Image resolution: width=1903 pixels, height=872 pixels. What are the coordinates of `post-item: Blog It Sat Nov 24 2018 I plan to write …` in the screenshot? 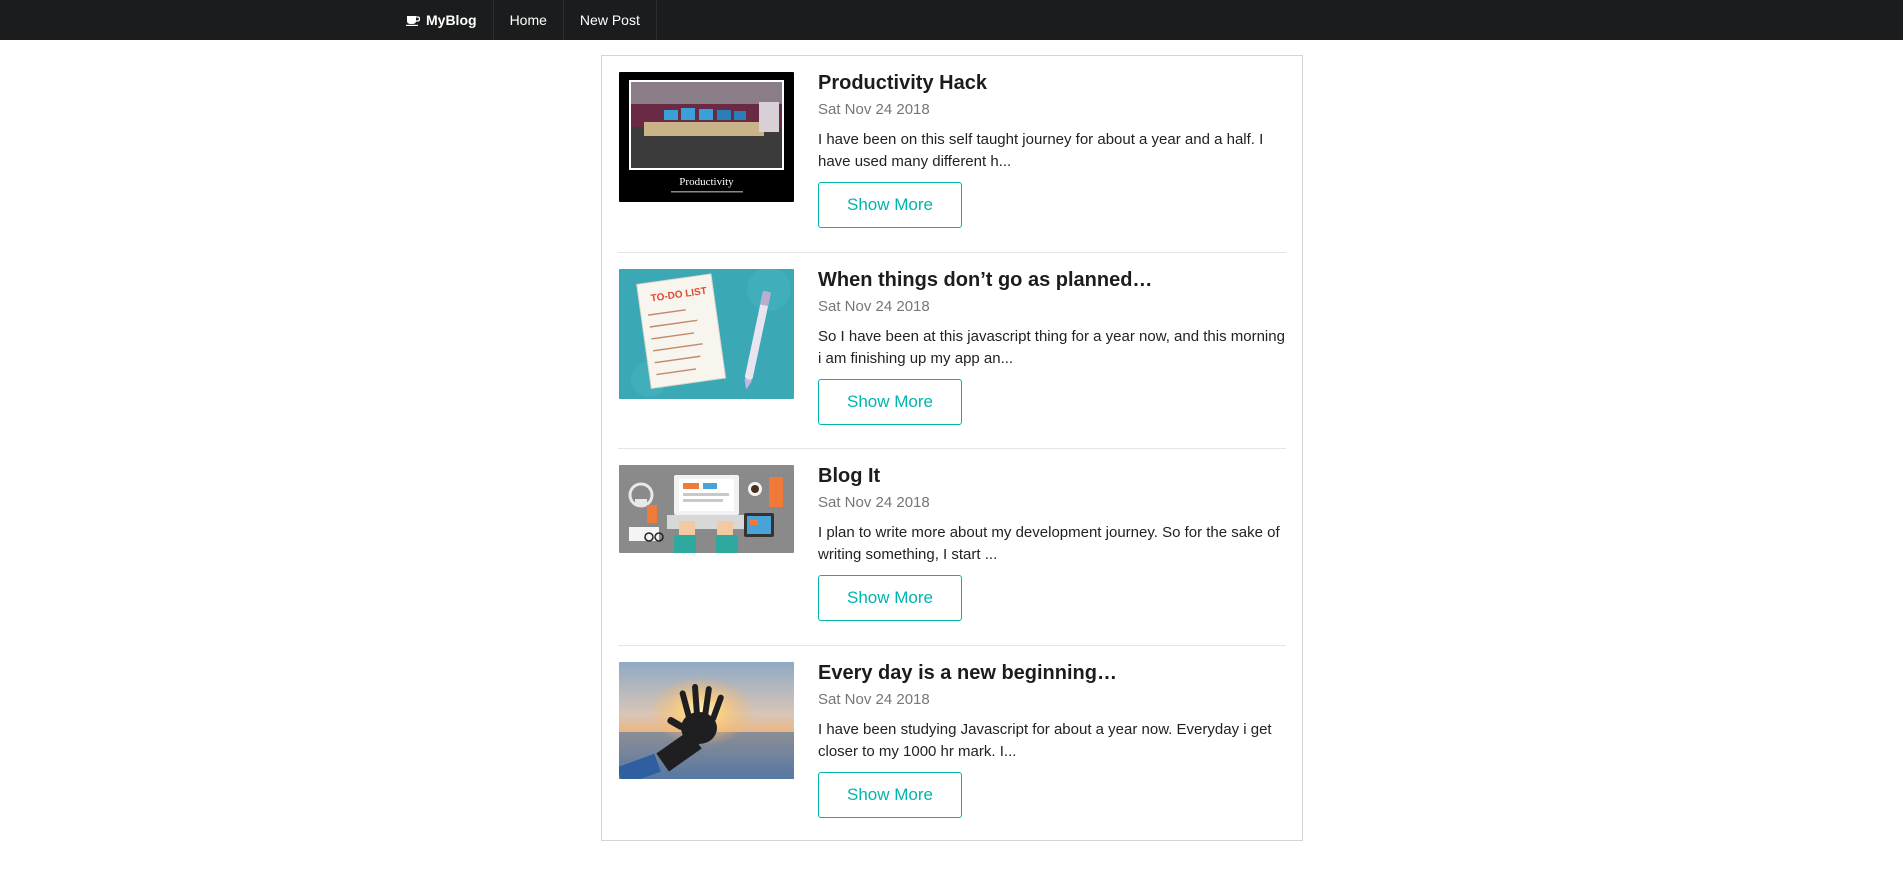 It's located at (952, 547).